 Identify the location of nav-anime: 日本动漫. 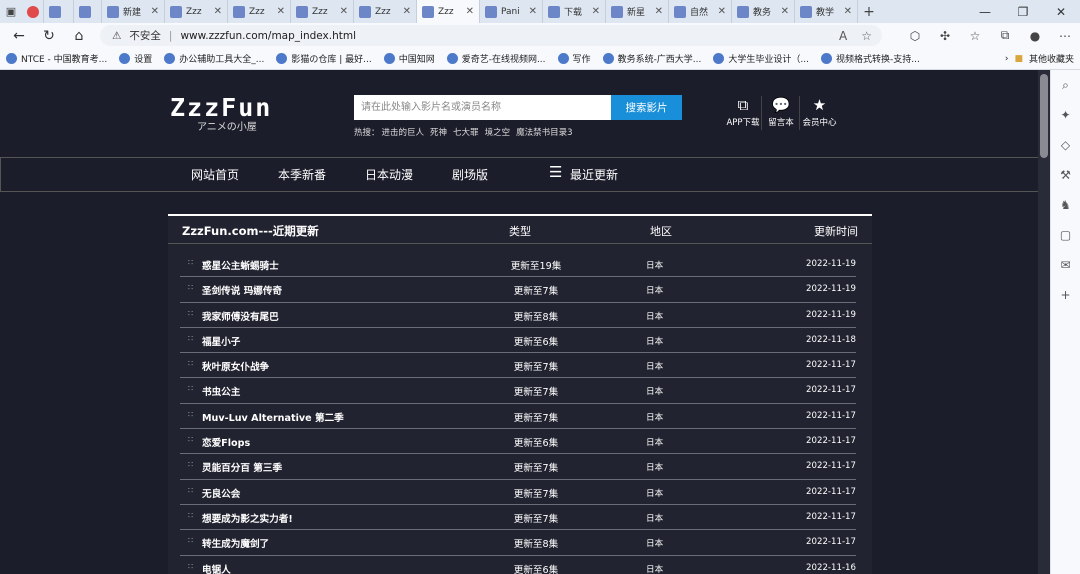
(389, 174).